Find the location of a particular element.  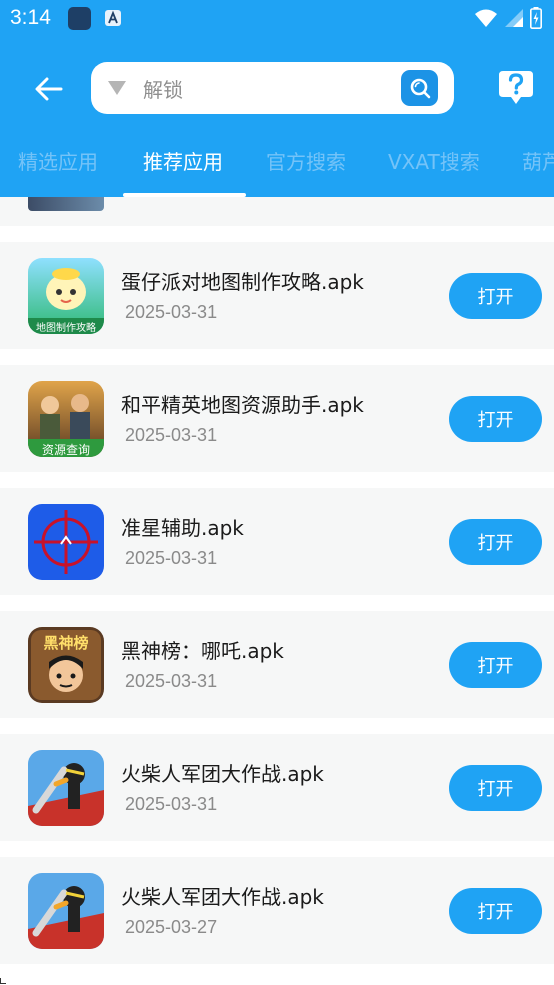

back-arrow-icon is located at coordinates (49, 89).